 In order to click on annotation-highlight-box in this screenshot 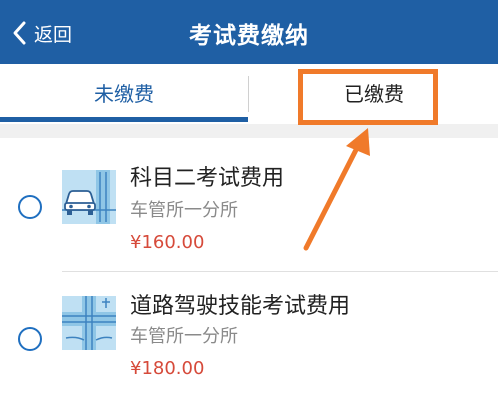, I will do `click(368, 97)`.